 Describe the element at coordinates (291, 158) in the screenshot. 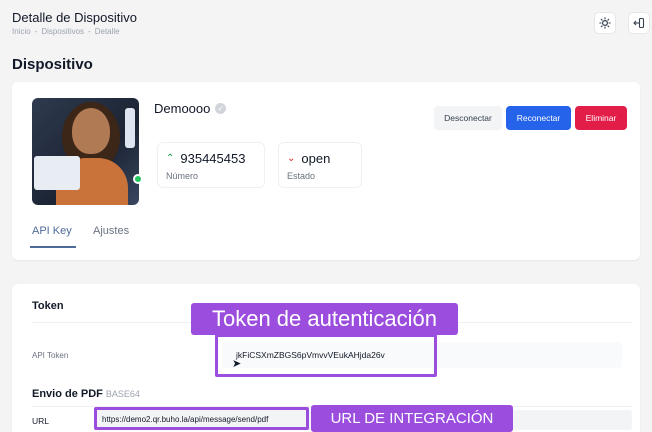

I see `arrow-down-icon: ⌄` at that location.